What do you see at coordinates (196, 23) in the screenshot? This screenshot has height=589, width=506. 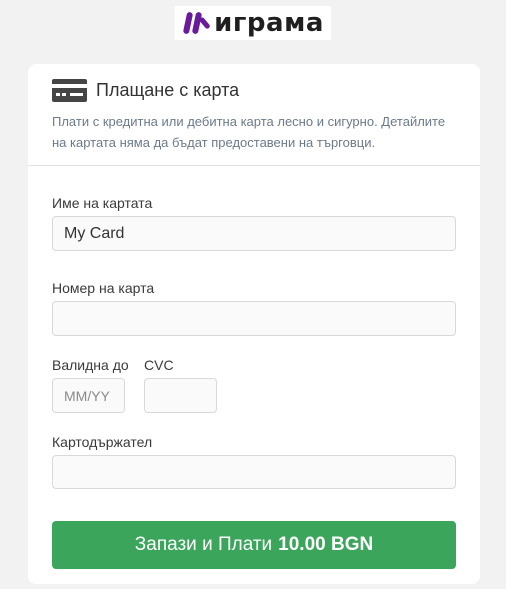 I see `igrama-logo-icon` at bounding box center [196, 23].